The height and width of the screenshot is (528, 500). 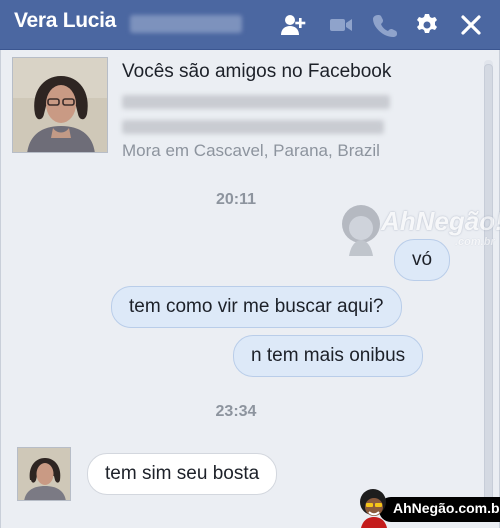 What do you see at coordinates (488, 284) in the screenshot?
I see `scrollbar-thumb` at bounding box center [488, 284].